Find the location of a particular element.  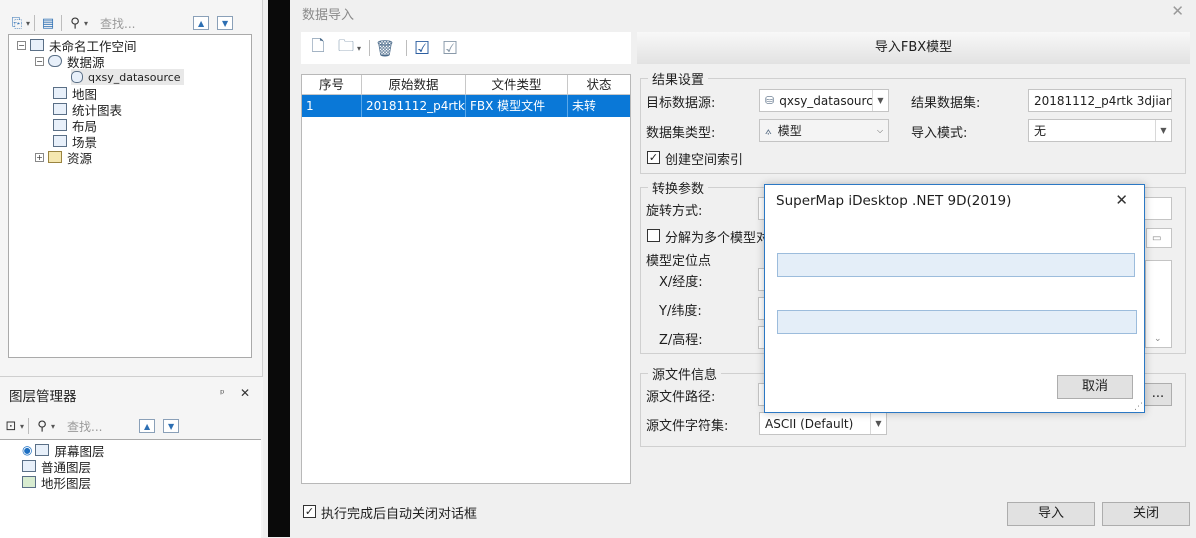

tree-label: qxsy_datasource is located at coordinates (134, 77).